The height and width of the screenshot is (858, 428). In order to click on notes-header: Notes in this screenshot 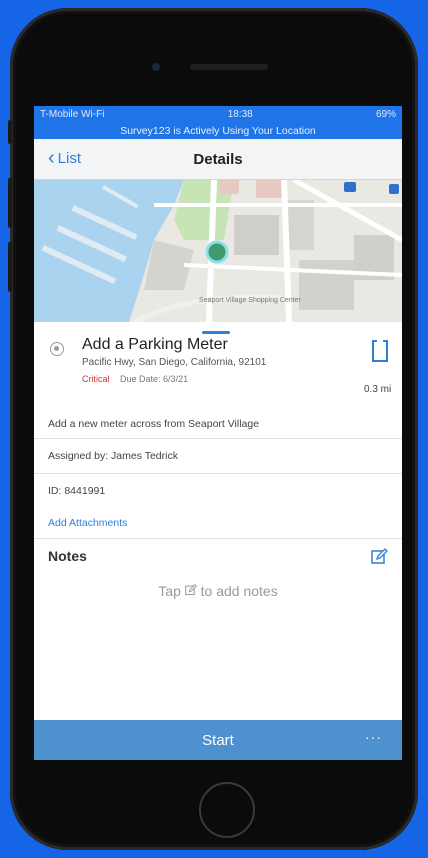, I will do `click(218, 555)`.